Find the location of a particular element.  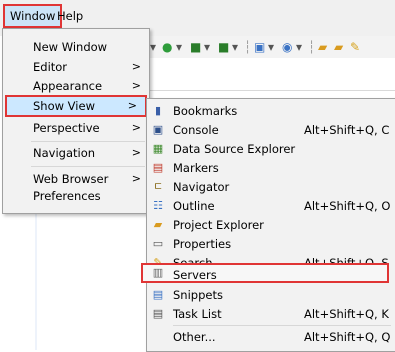

menu-item-navigation: Navigation > is located at coordinates (76, 153).